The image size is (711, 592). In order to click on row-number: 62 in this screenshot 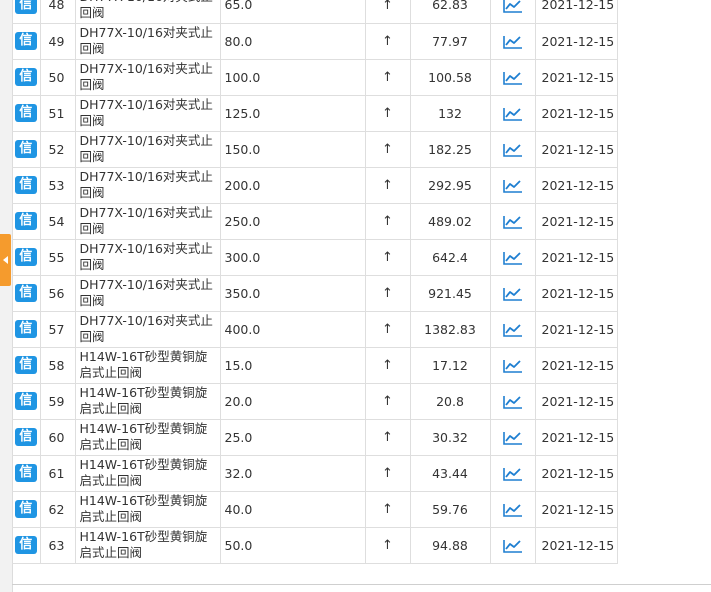, I will do `click(58, 509)`.